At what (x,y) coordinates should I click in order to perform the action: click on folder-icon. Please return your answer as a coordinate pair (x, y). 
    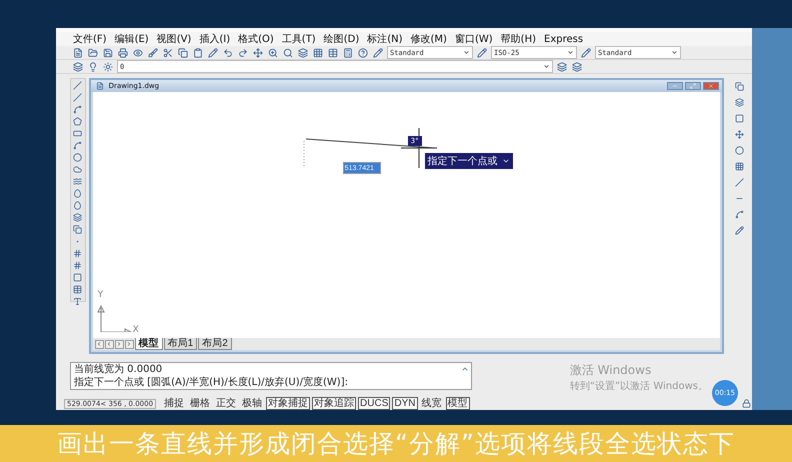
    Looking at the image, I should click on (93, 52).